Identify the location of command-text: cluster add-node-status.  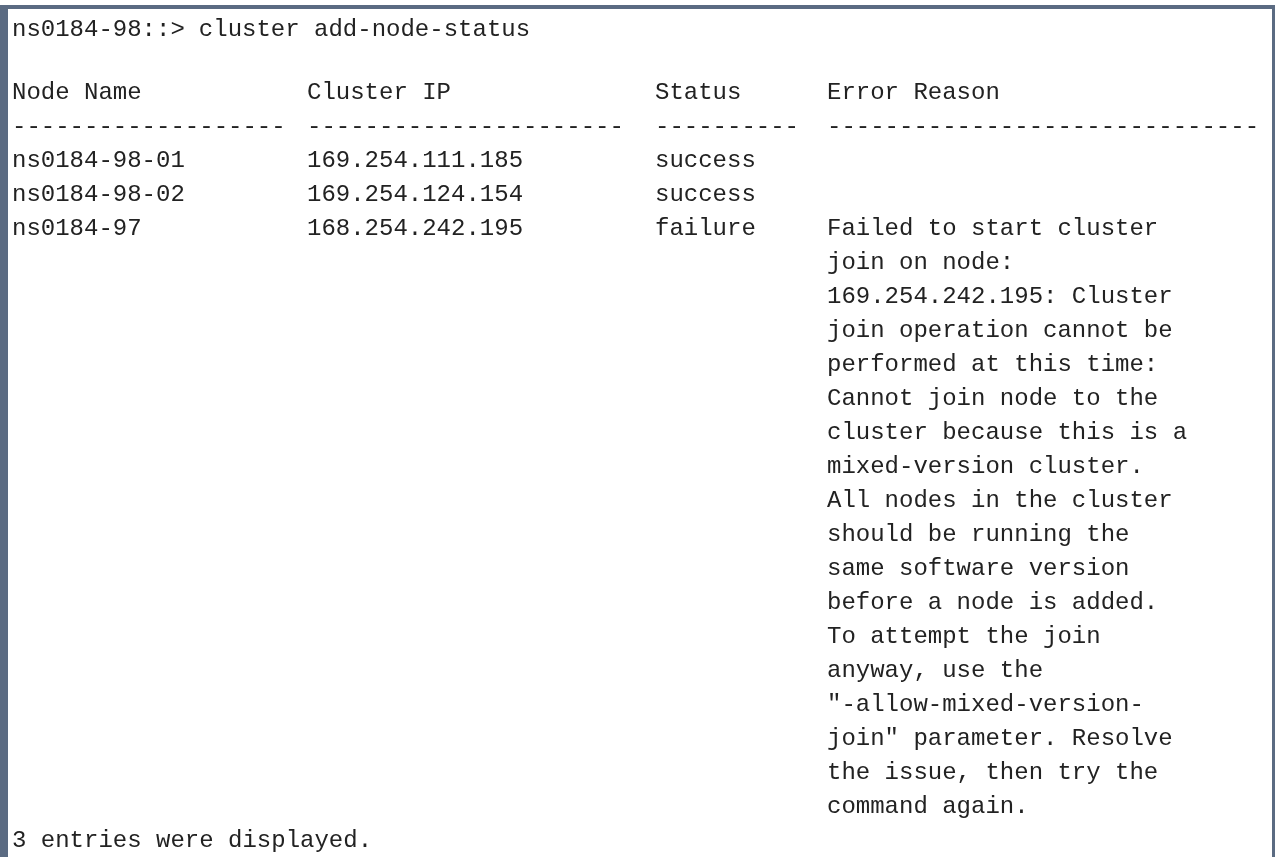
(364, 30).